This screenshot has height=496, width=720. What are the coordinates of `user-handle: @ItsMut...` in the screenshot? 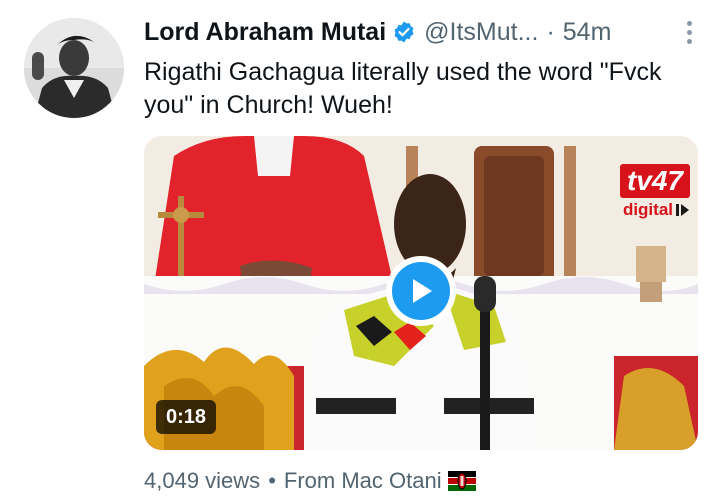 It's located at (481, 32).